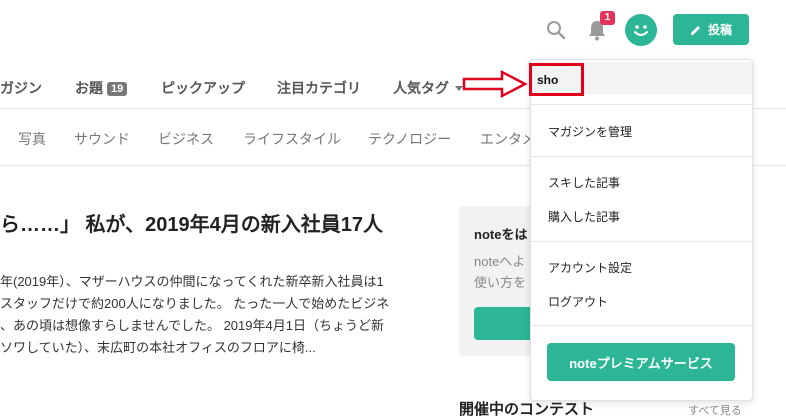 This screenshot has width=786, height=419. Describe the element at coordinates (292, 139) in the screenshot. I see `category-item: ライフスタイル` at that location.